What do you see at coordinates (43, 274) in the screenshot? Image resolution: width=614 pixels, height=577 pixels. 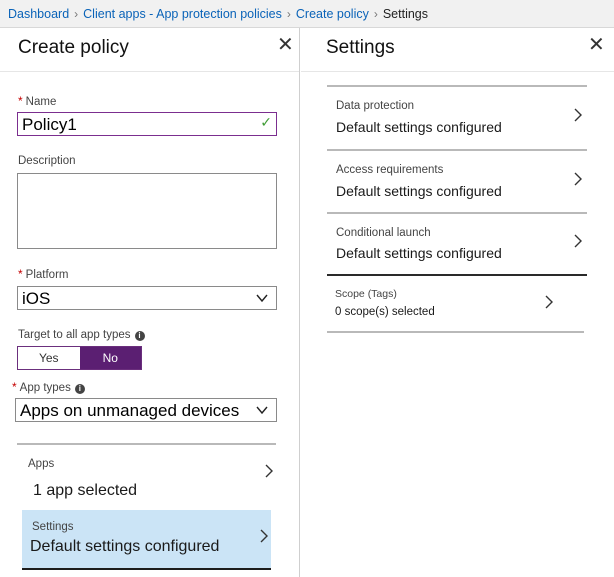 I see `platform-label: * Platform` at bounding box center [43, 274].